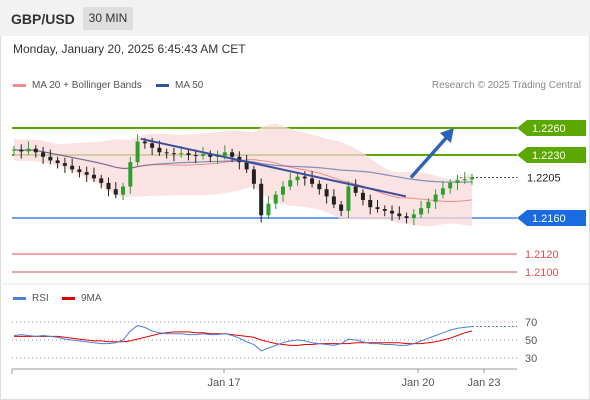  I want to click on level-label-1.2160: 1.2160, so click(549, 219).